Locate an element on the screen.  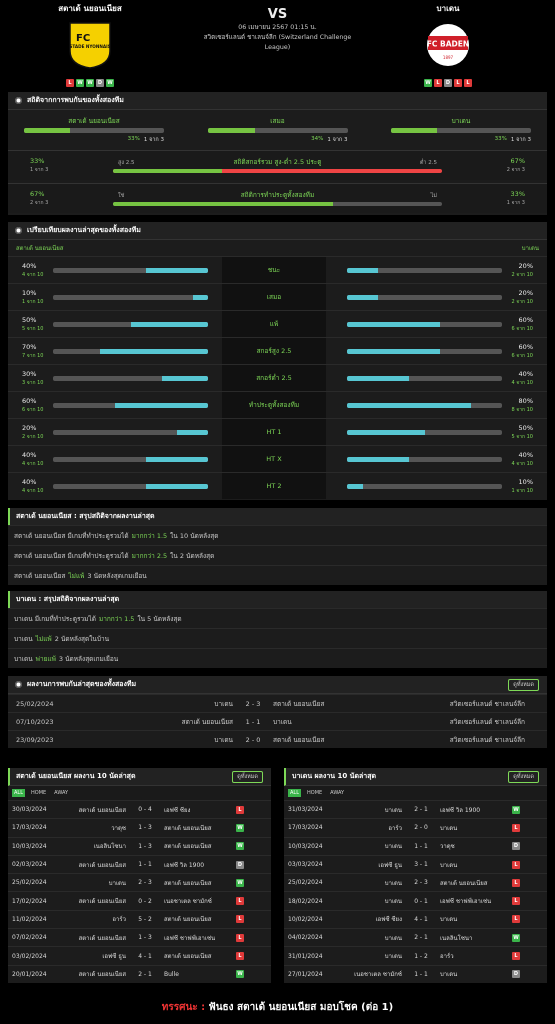
away-last10-view-all-button: ดูทั้งหมด is located at coordinates (523, 776).